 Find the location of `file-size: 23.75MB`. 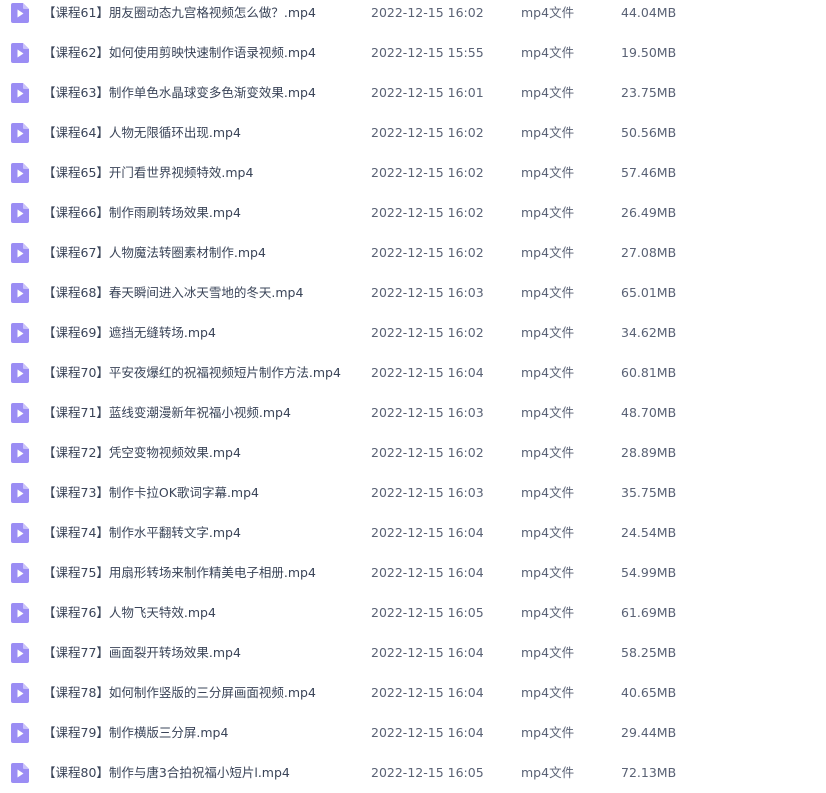

file-size: 23.75MB is located at coordinates (649, 92).